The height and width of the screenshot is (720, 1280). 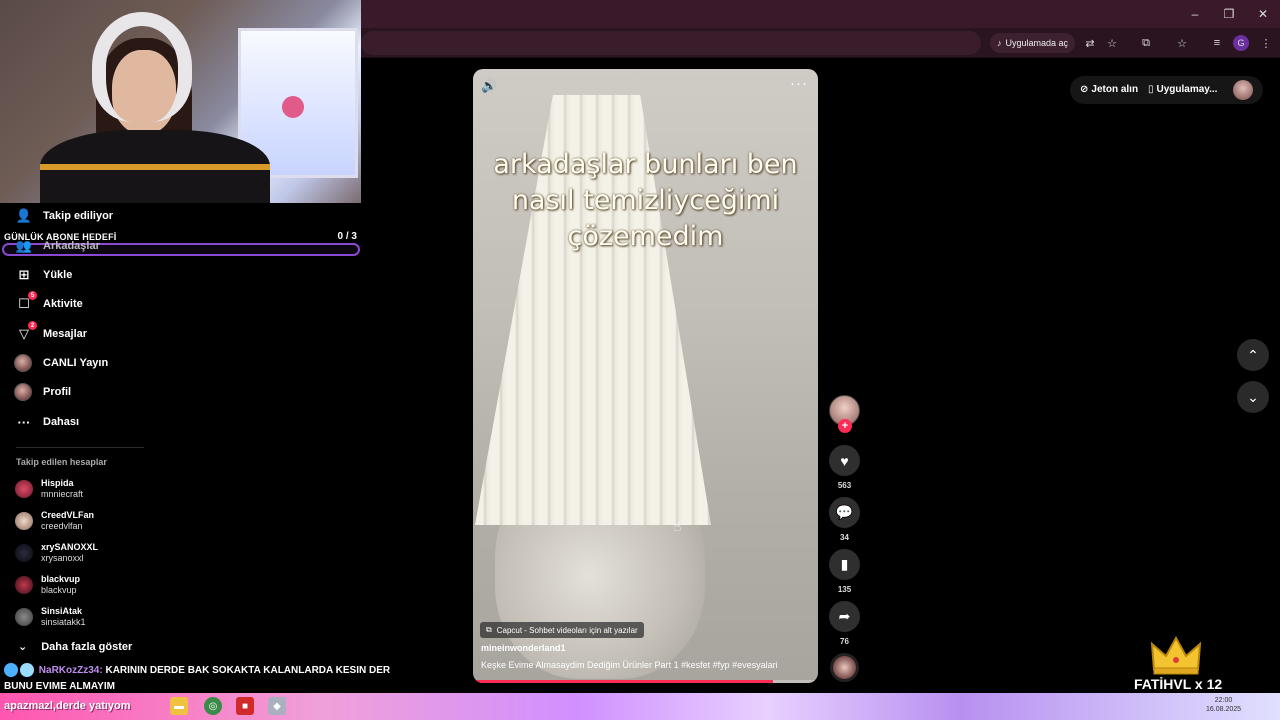 I want to click on stream-ticker: apazmazl,derde yatıyom, so click(x=67, y=706).